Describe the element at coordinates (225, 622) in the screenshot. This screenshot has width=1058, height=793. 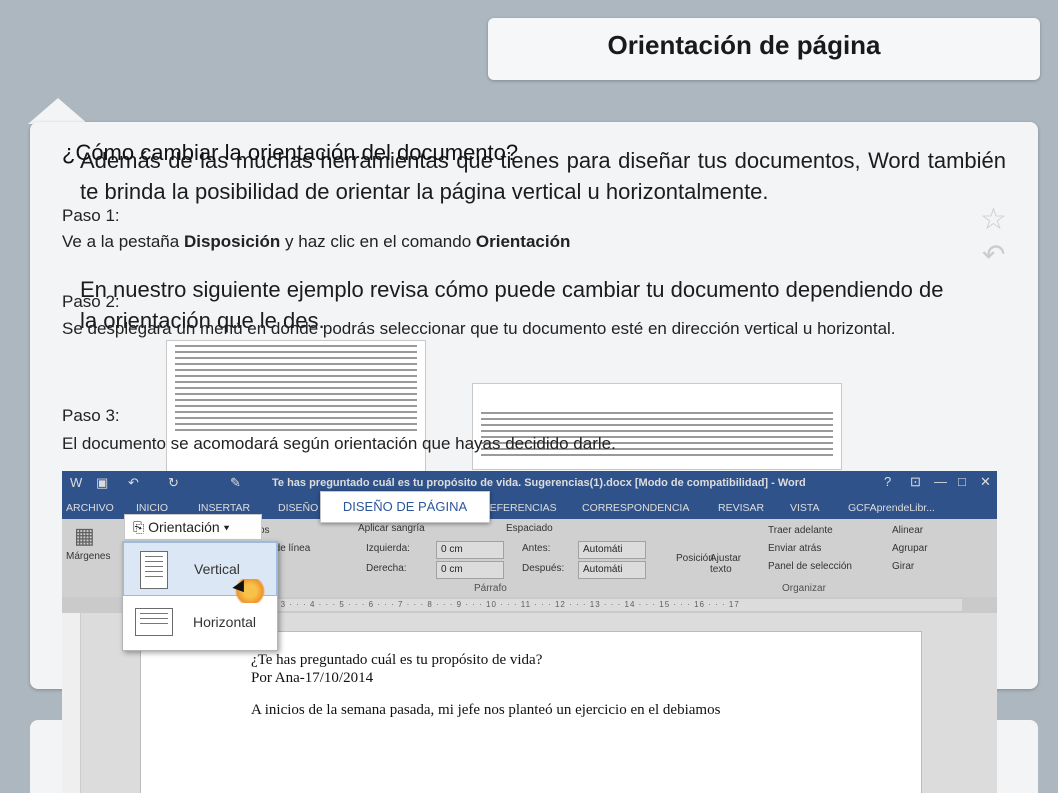
I see `menu-item-horizontal-label: Horizontal` at that location.